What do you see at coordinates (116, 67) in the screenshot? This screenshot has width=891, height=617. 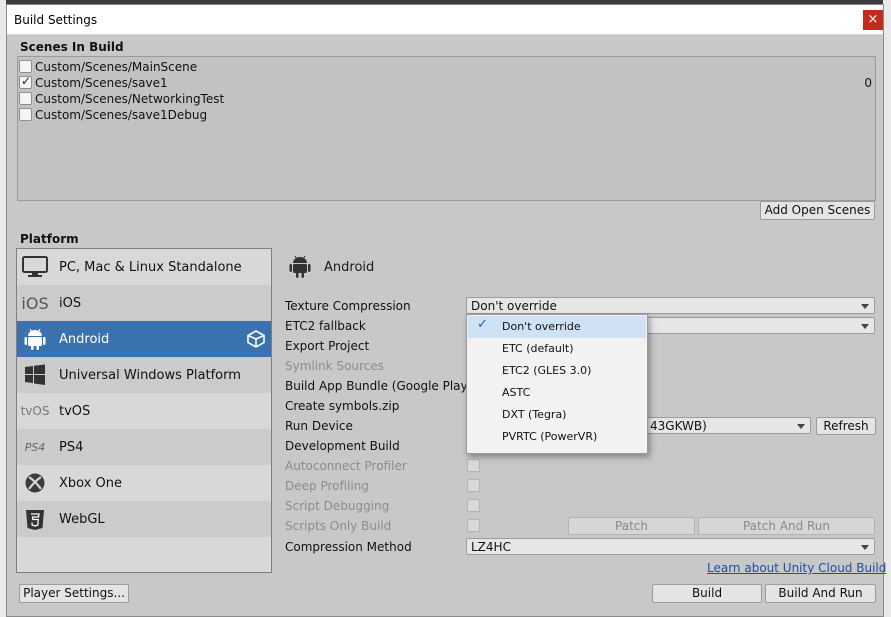 I see `scene-name: Custom/Scenes/MainScene` at bounding box center [116, 67].